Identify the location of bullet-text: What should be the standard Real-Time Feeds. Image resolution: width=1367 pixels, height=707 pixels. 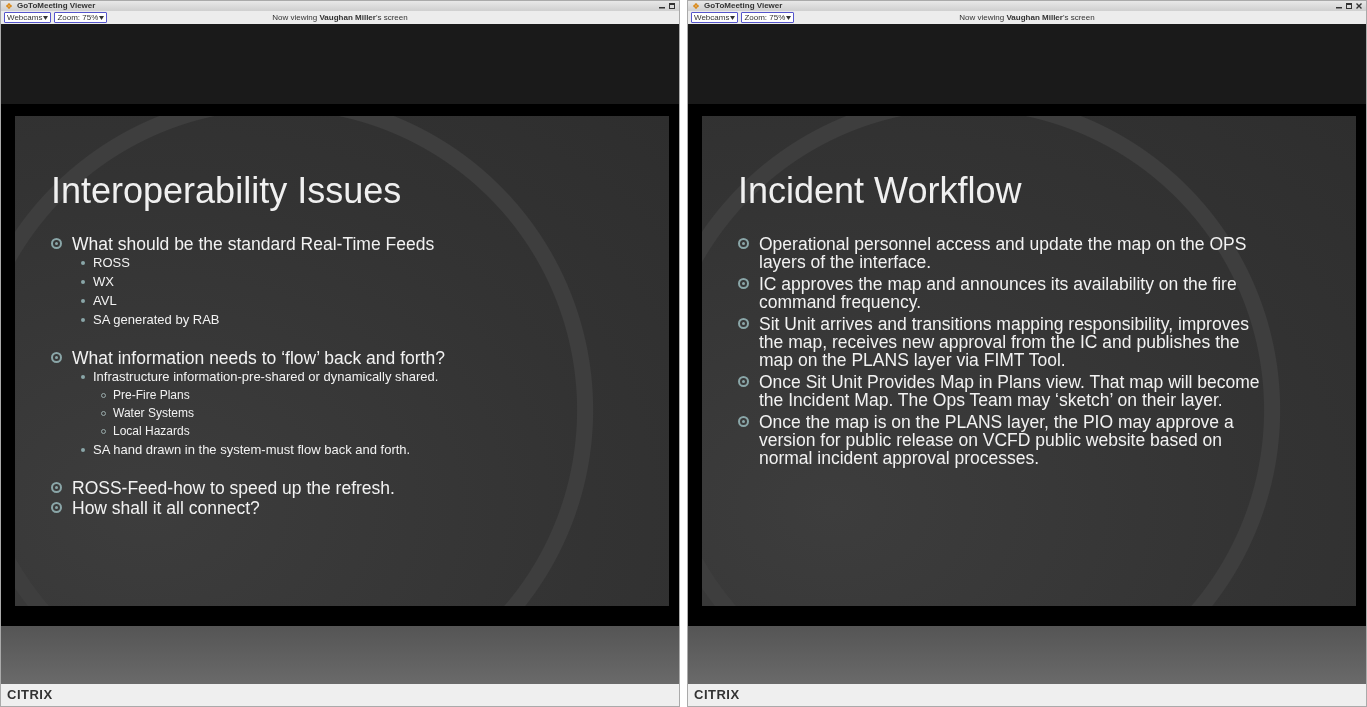
(253, 243).